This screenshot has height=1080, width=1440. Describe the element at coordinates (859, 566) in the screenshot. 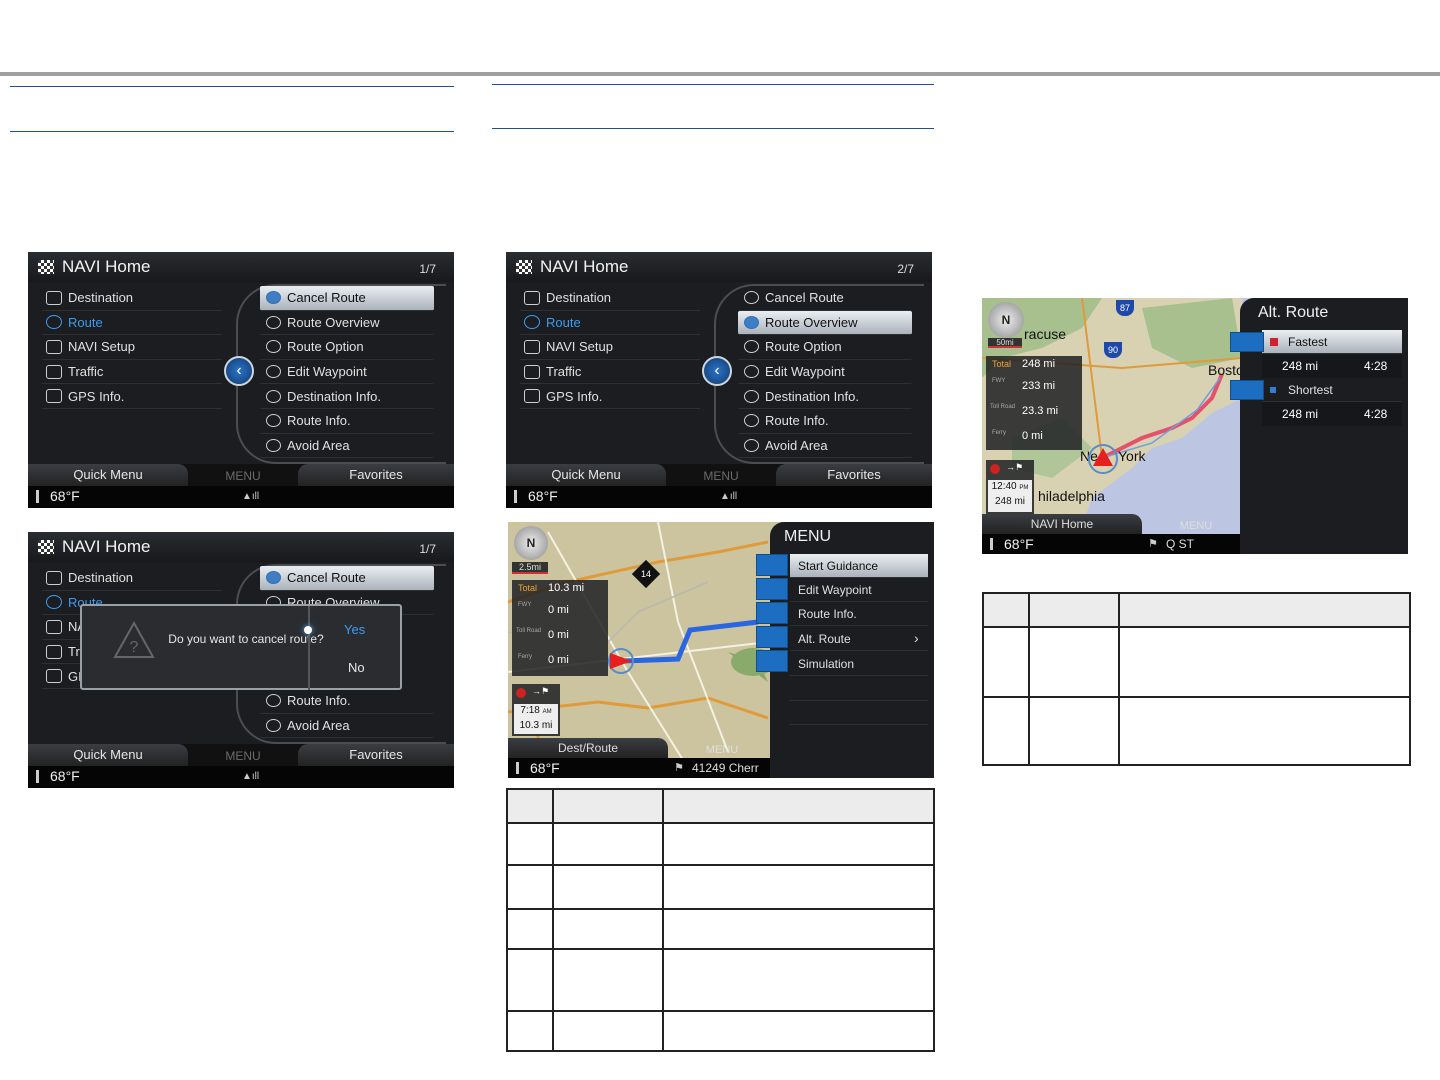

I see `start-guidance-item: Start Guidance` at that location.